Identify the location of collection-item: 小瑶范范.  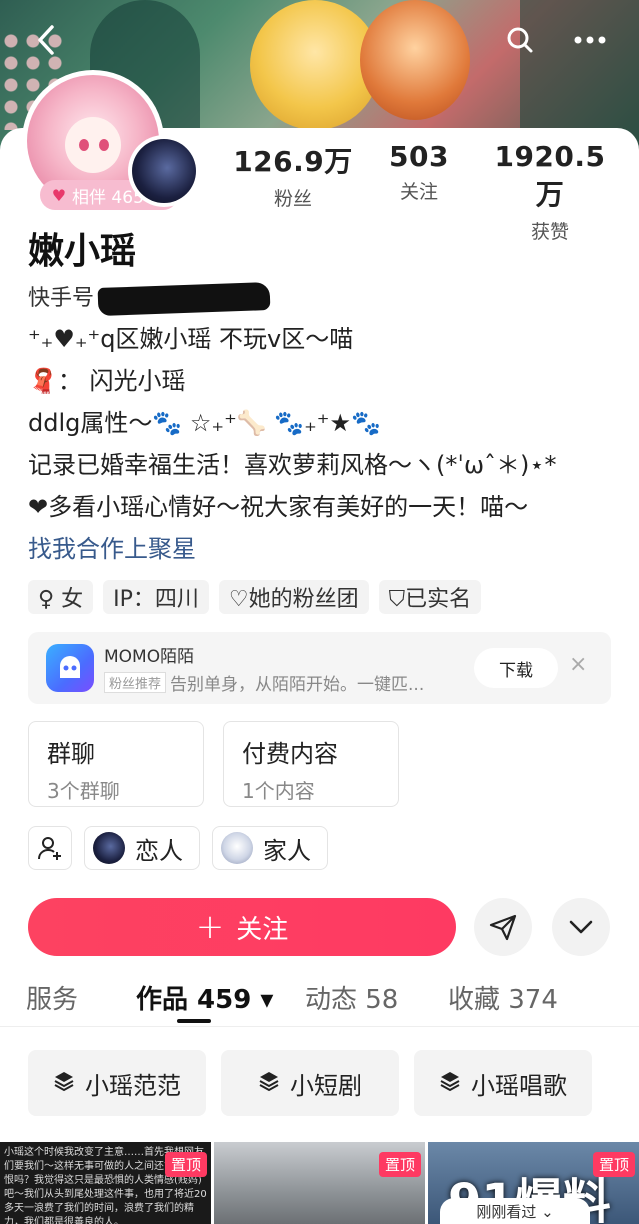
(117, 1083).